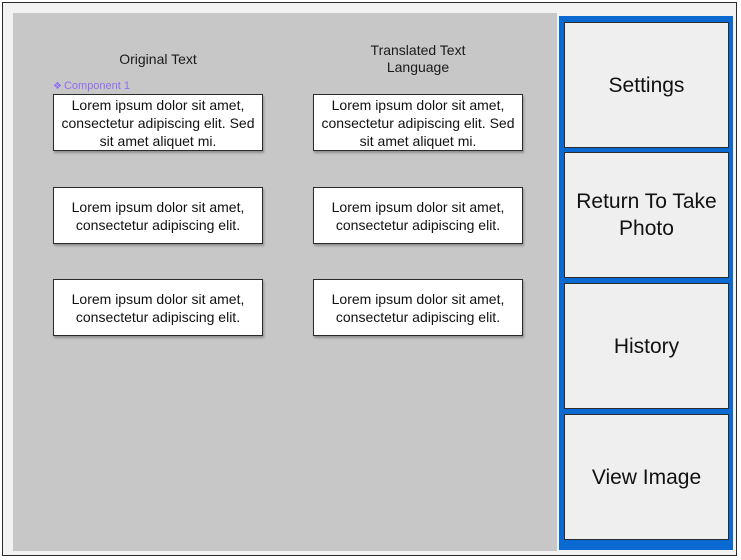 The height and width of the screenshot is (560, 741). Describe the element at coordinates (418, 67) in the screenshot. I see `translated-language-header: Language` at that location.